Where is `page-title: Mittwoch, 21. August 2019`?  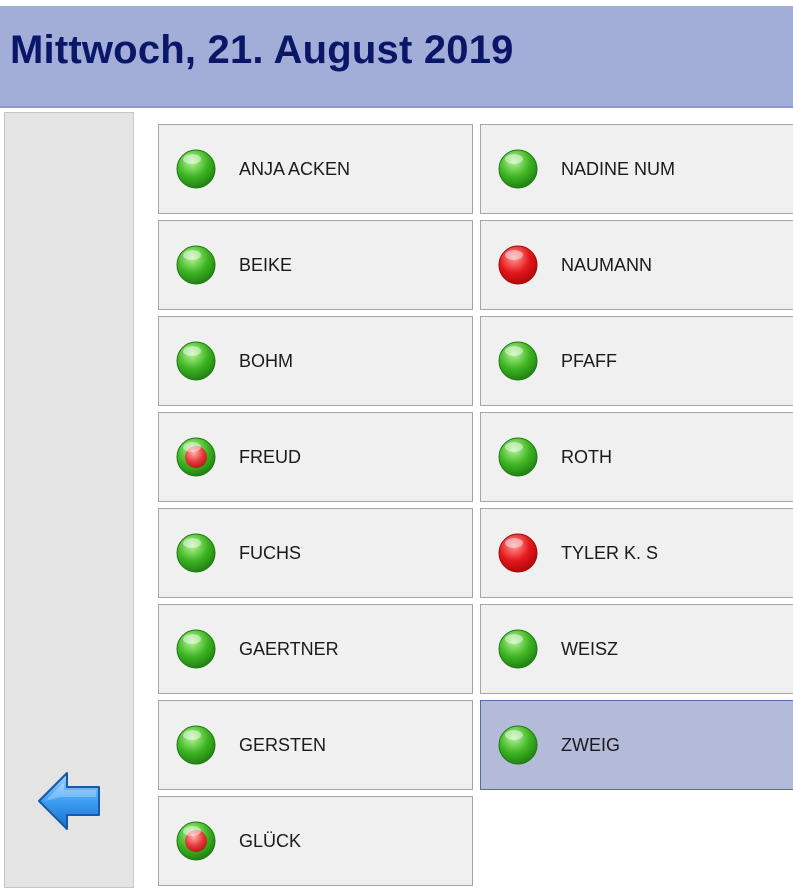 page-title: Mittwoch, 21. August 2019 is located at coordinates (262, 50).